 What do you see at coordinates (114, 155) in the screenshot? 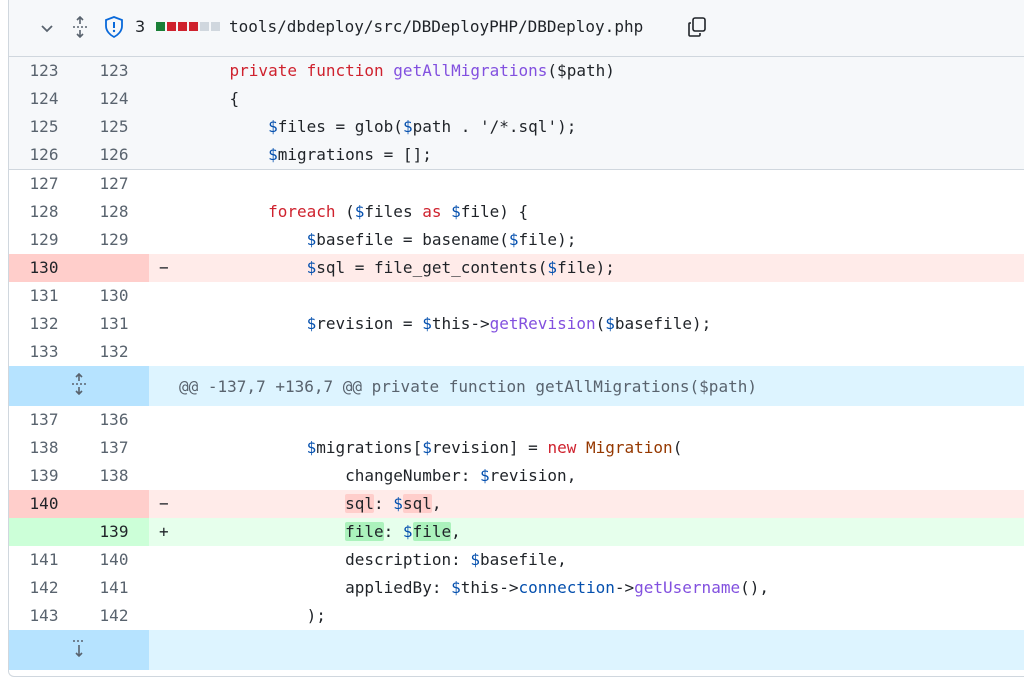
I see `new-line-number: 126` at bounding box center [114, 155].